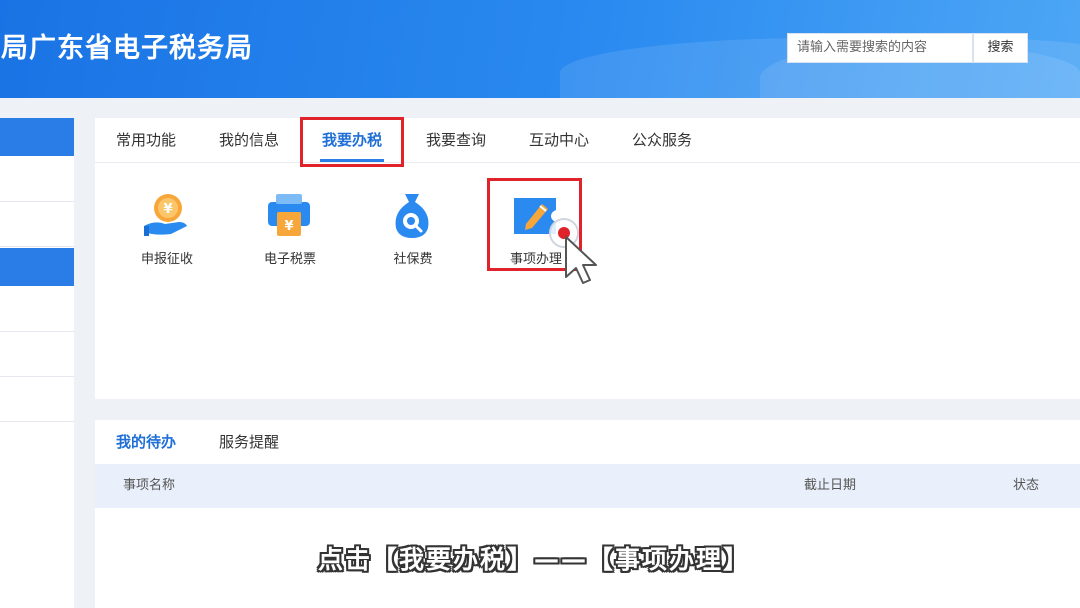 This screenshot has height=608, width=1080. I want to click on column-header-status: 状态, so click(1026, 485).